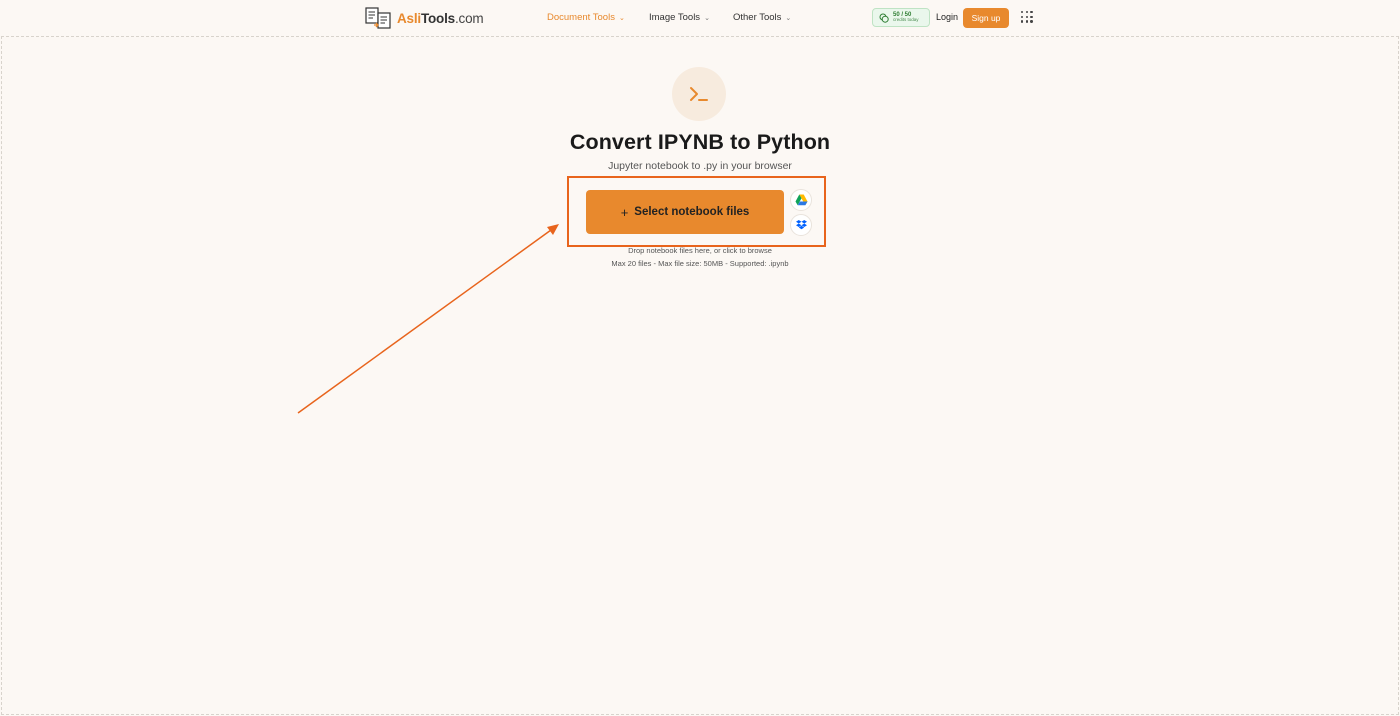 The image size is (1400, 716). I want to click on page-title: Convert IPYNB to Python, so click(700, 142).